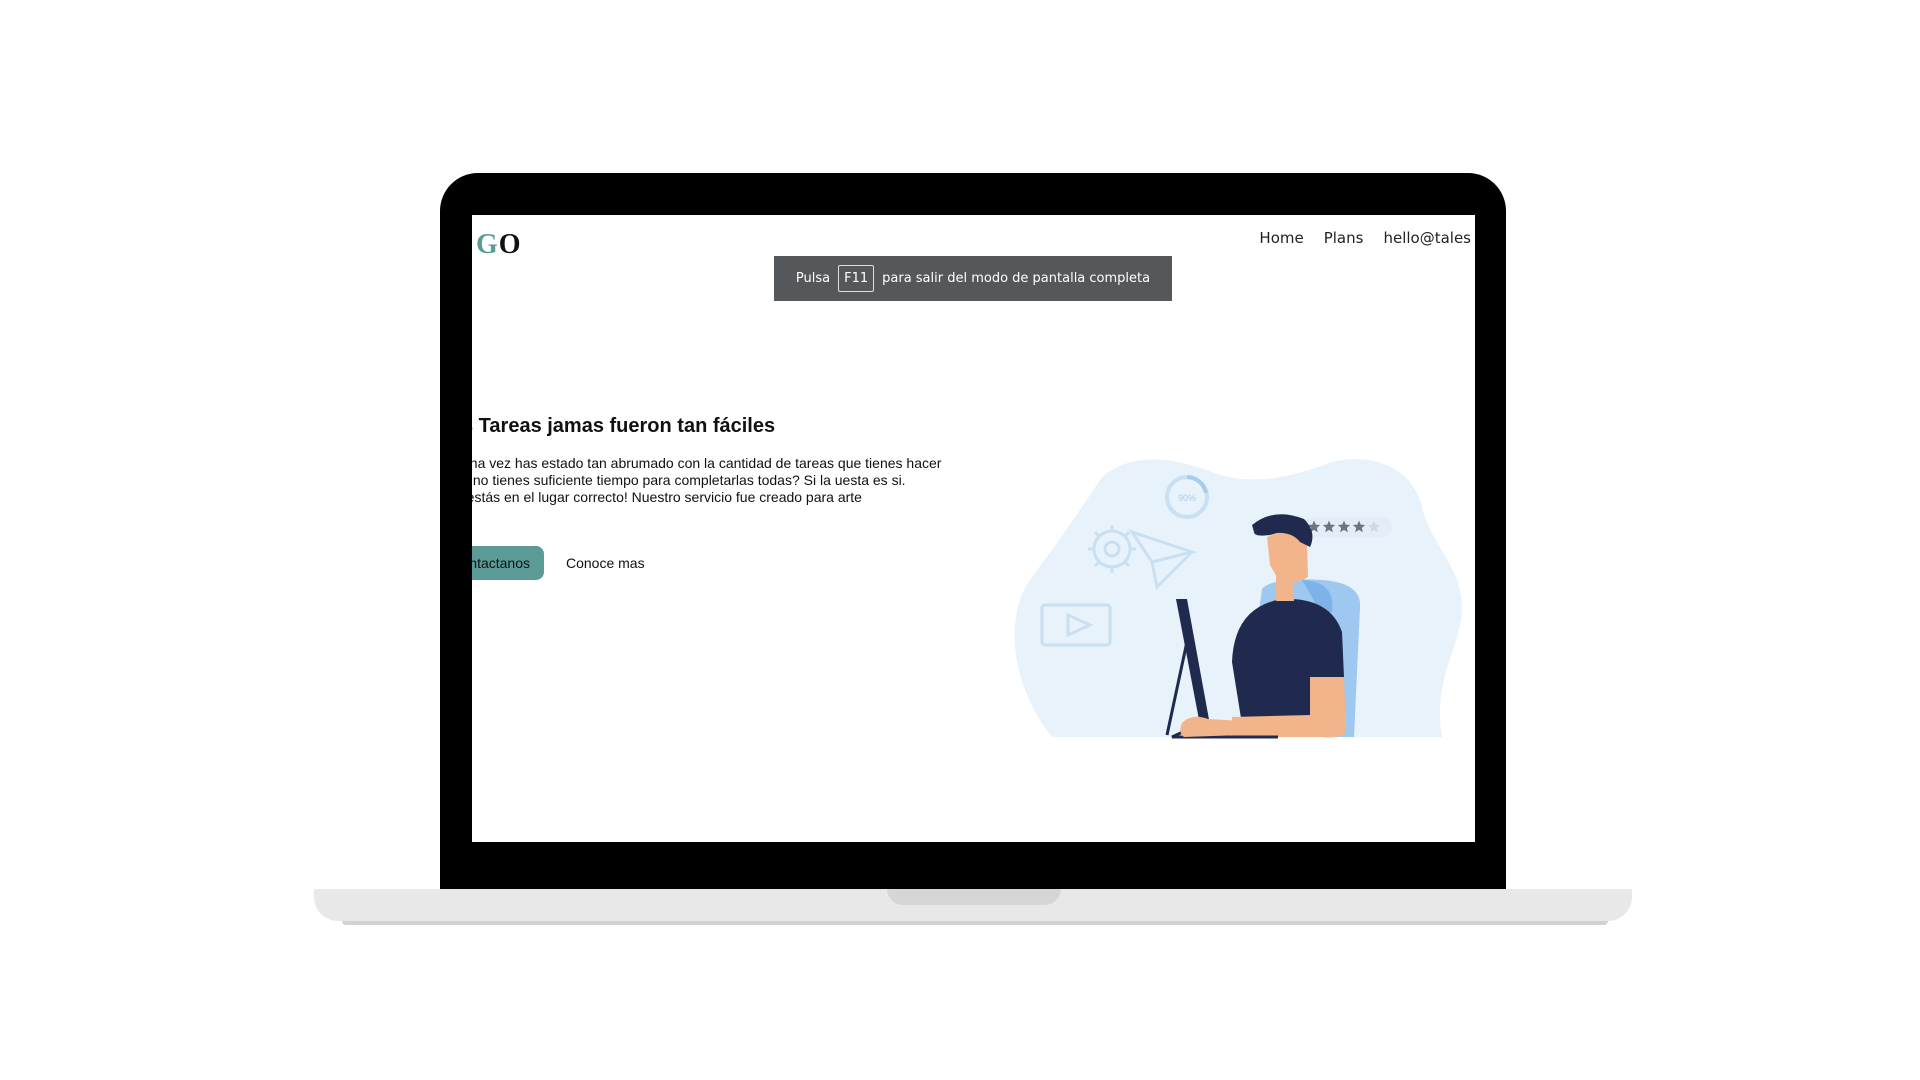 The image size is (1920, 1080). I want to click on learn-more-button: Conoce mas, so click(605, 563).